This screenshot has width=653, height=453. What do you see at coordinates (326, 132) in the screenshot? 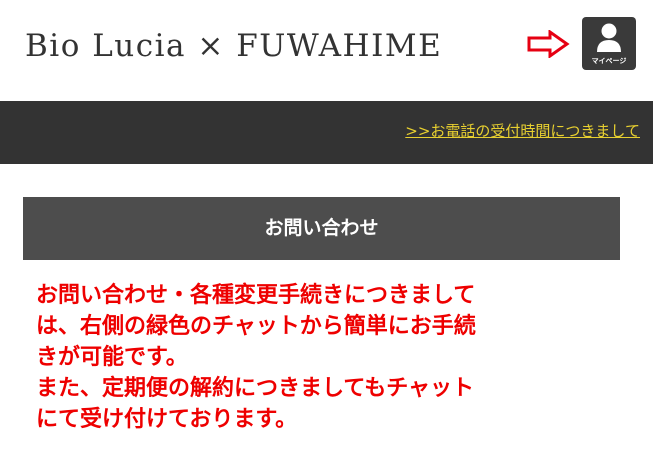
I see `info-bar: >>お電話の受付時間につきまして` at bounding box center [326, 132].